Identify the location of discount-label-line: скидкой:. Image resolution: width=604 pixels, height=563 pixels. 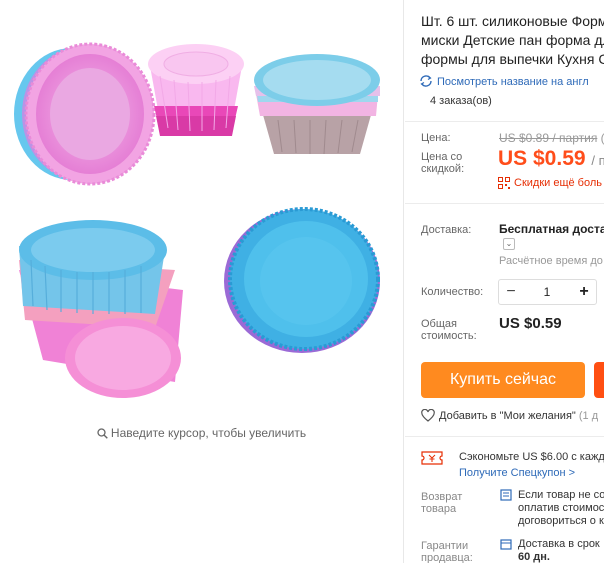
(443, 169).